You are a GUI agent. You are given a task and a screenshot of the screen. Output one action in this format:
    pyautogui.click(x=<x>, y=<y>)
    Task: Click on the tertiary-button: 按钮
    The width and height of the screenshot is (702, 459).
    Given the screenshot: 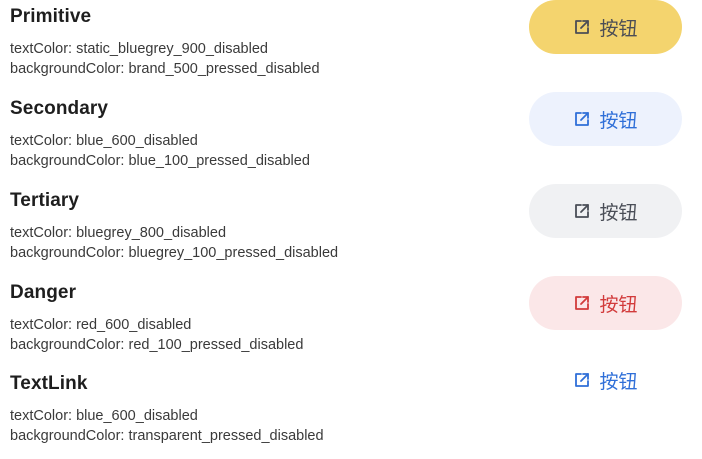 What is the action you would take?
    pyautogui.click(x=605, y=211)
    